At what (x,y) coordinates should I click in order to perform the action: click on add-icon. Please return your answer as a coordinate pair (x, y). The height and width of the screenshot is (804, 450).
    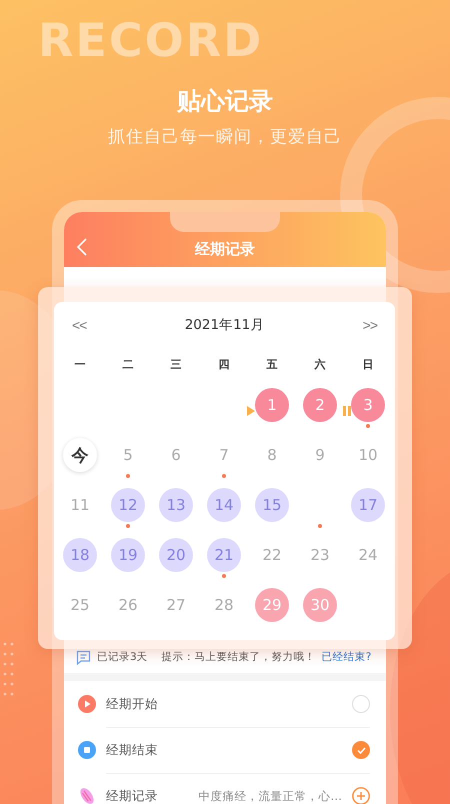
    Looking at the image, I should click on (361, 795).